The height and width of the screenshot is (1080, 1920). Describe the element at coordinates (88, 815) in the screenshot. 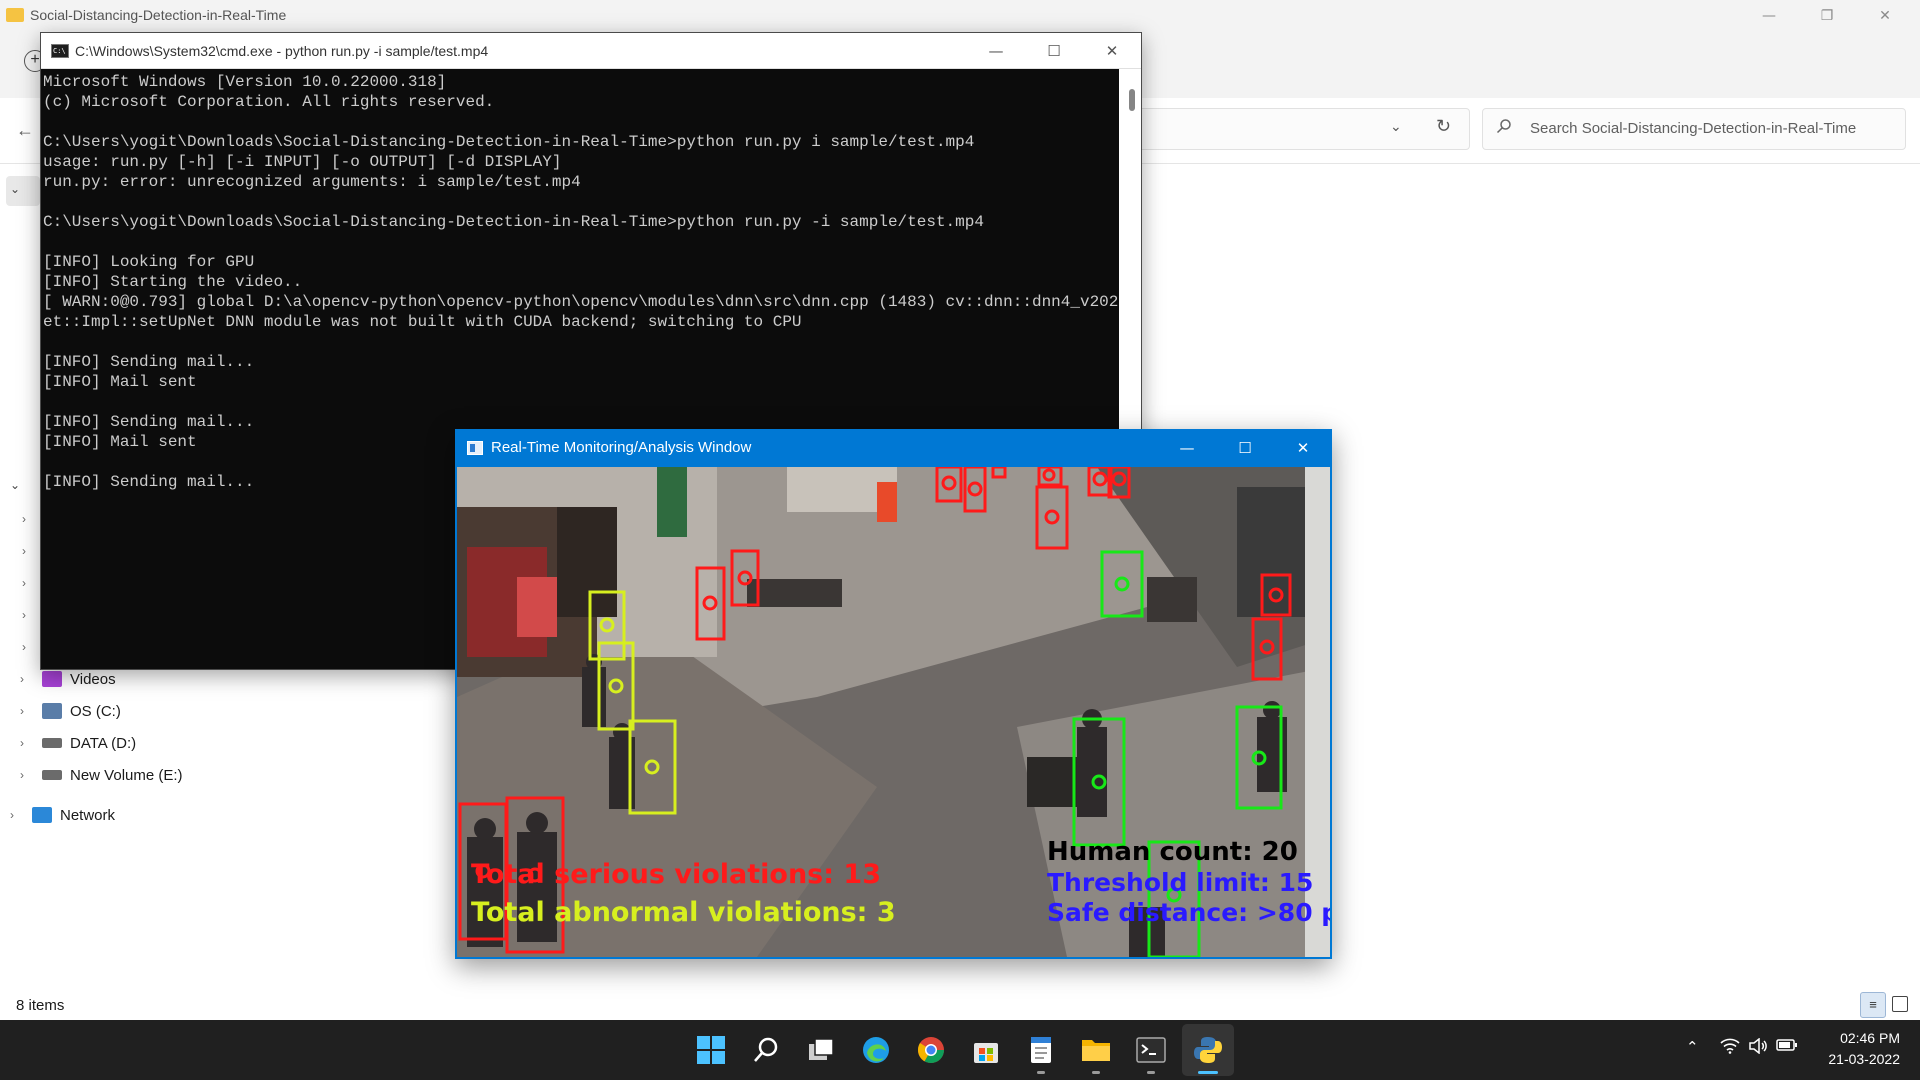

I see `sidebar-item-label: Network` at that location.